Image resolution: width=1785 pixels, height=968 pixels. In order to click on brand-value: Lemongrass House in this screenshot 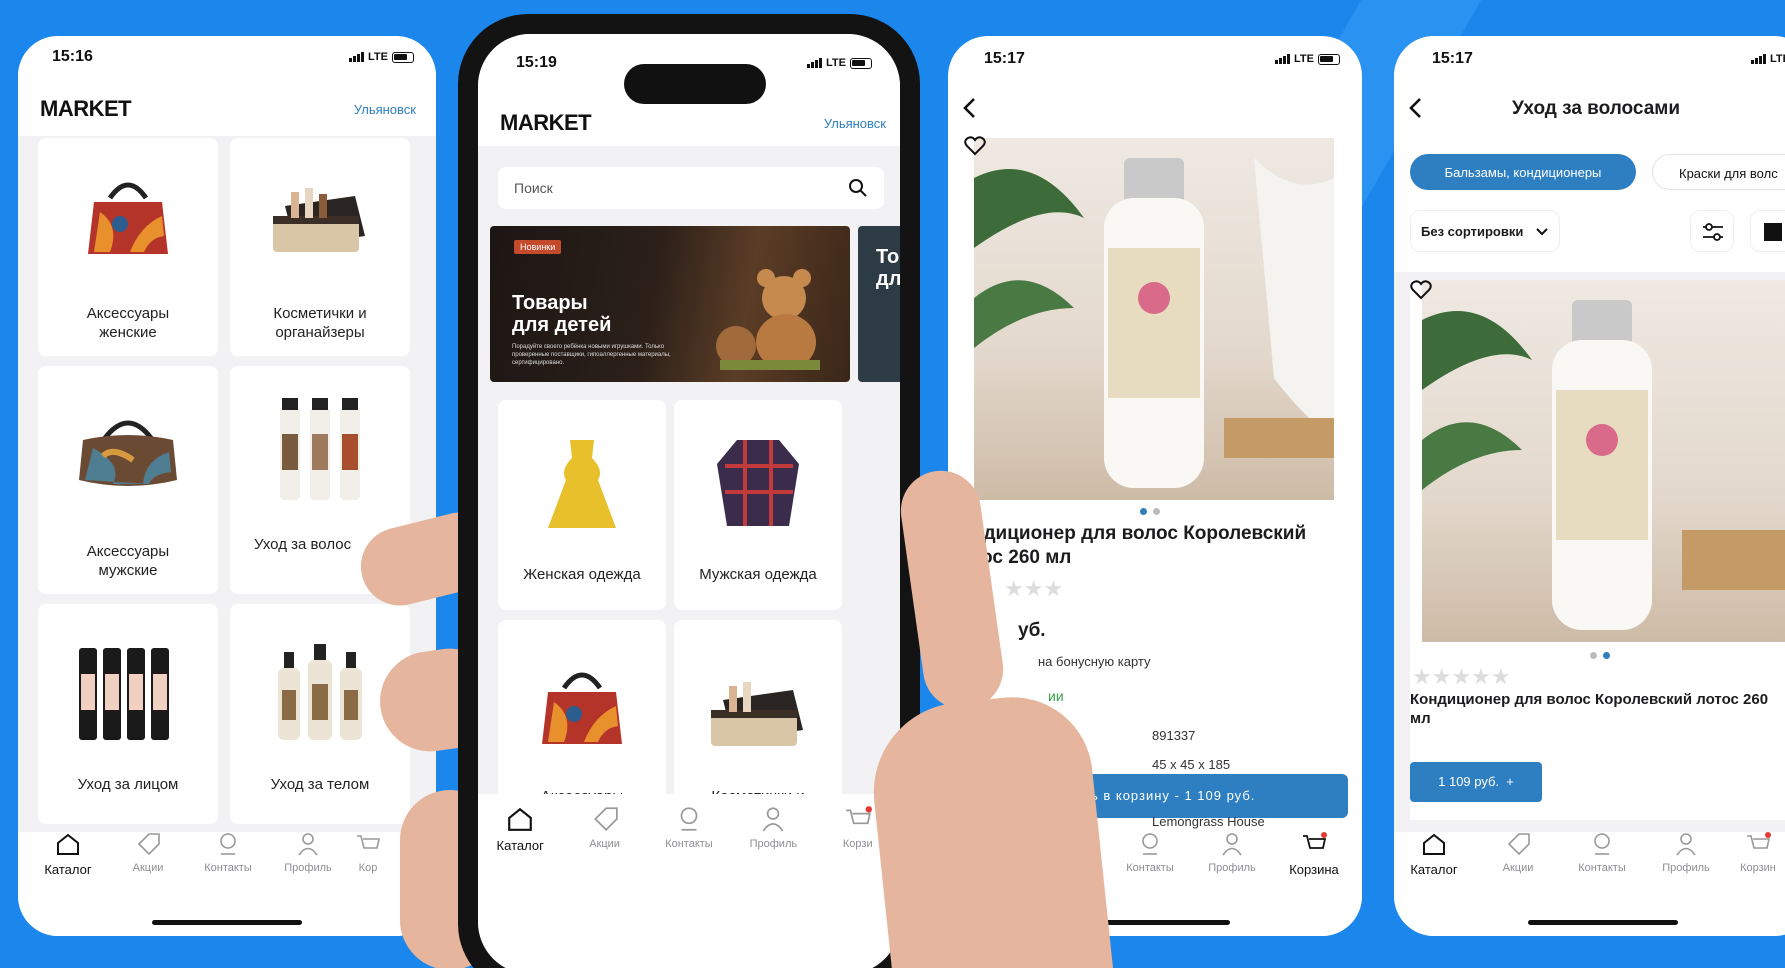, I will do `click(1208, 821)`.